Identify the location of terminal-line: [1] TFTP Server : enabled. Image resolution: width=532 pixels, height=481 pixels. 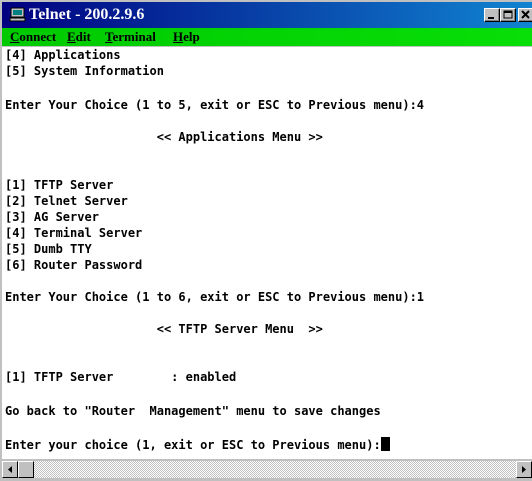
(121, 377).